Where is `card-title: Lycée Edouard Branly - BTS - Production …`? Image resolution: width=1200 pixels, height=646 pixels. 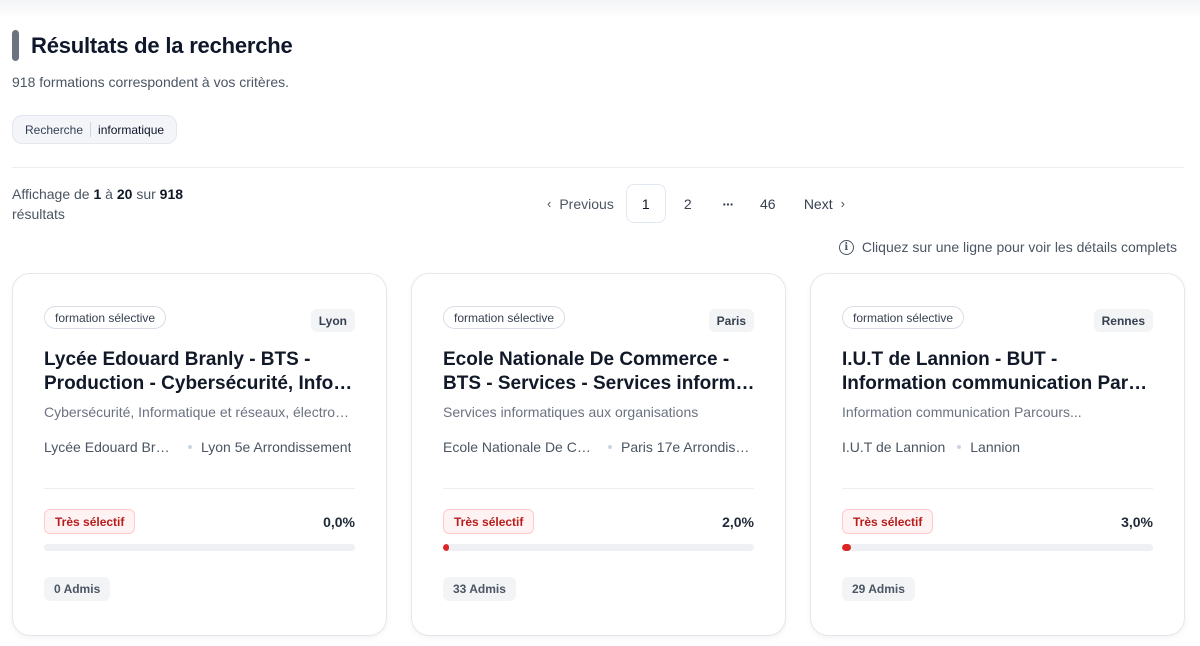 card-title: Lycée Edouard Branly - BTS - Production … is located at coordinates (200, 372).